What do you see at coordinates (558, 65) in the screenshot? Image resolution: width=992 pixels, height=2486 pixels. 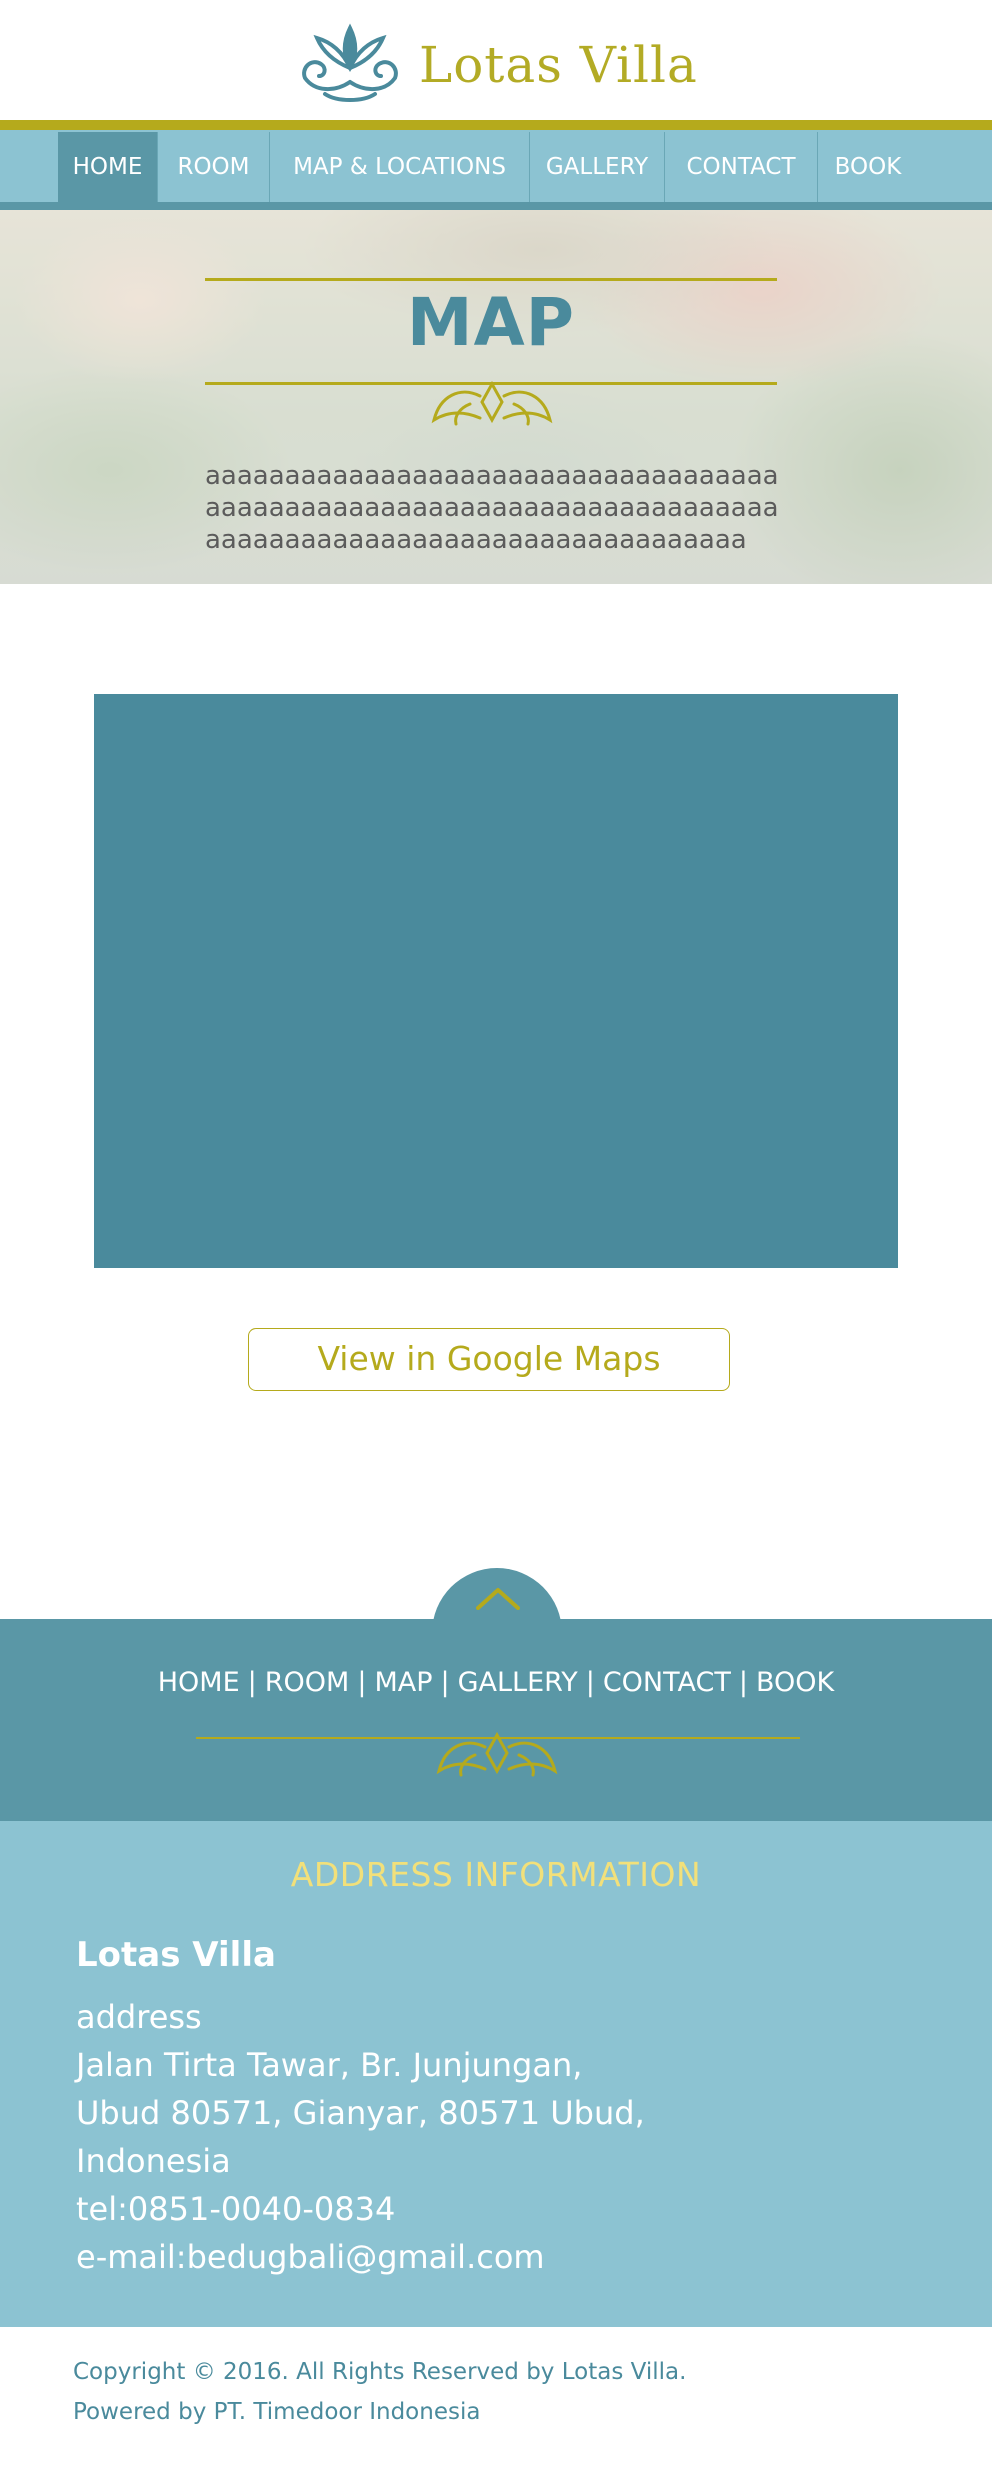 I see `logo-text: Lotas Villa` at bounding box center [558, 65].